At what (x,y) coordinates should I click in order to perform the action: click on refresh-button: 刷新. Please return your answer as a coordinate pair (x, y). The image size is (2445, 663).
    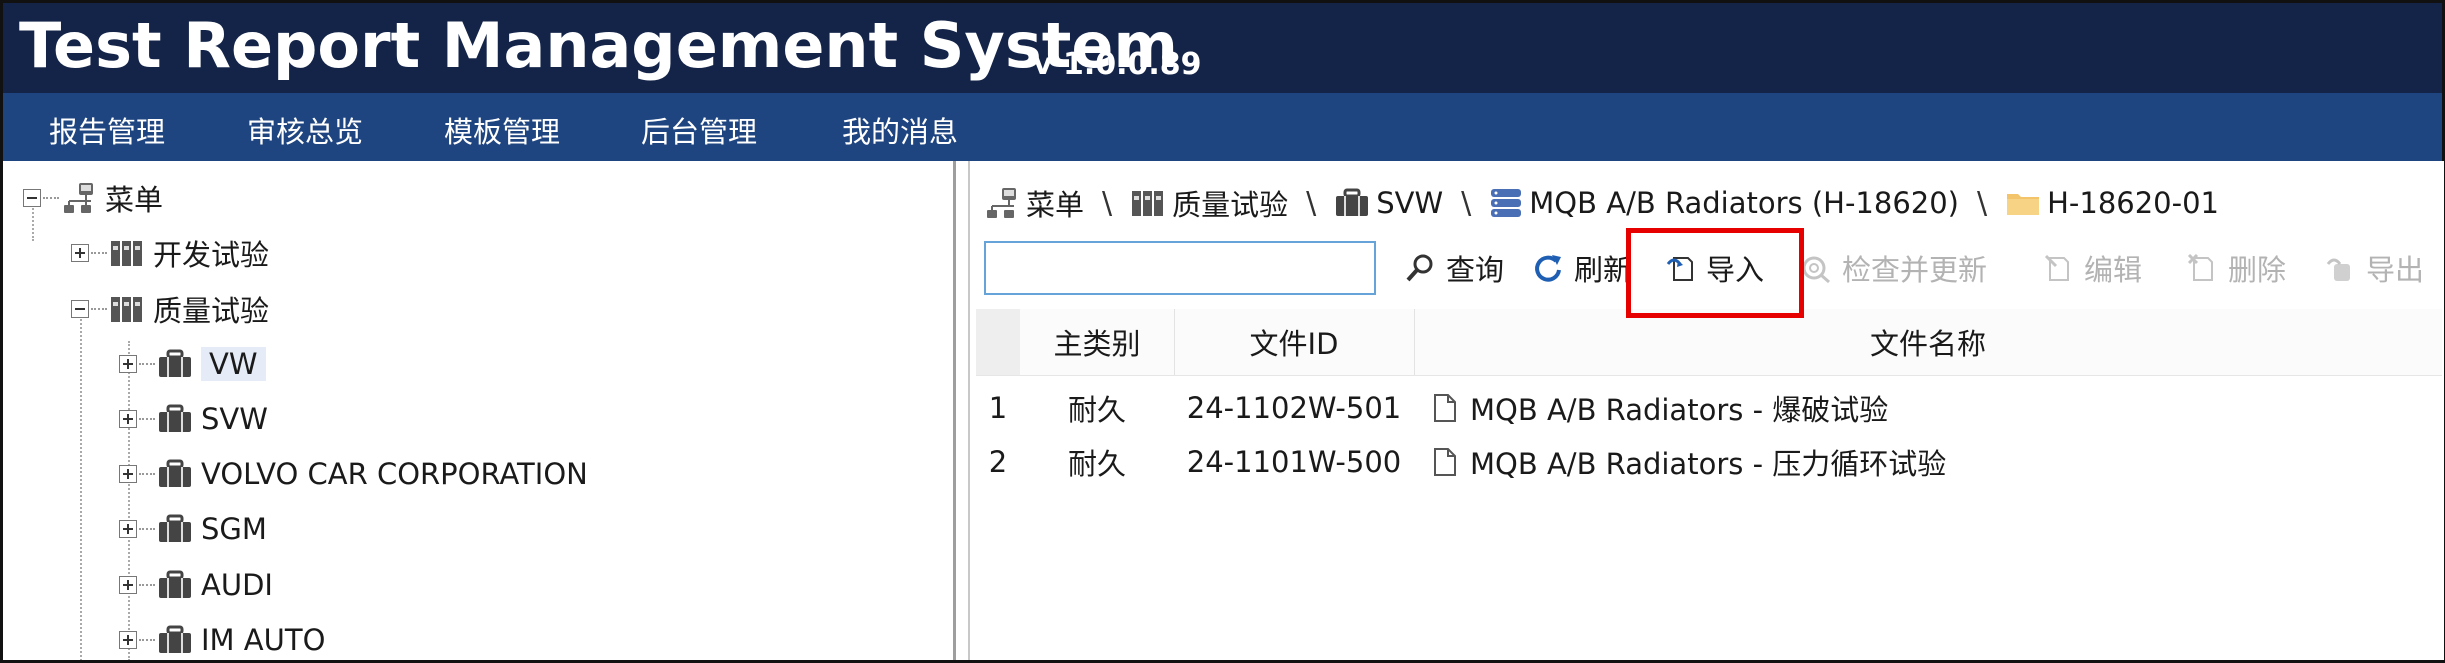
    Looking at the image, I should click on (1582, 268).